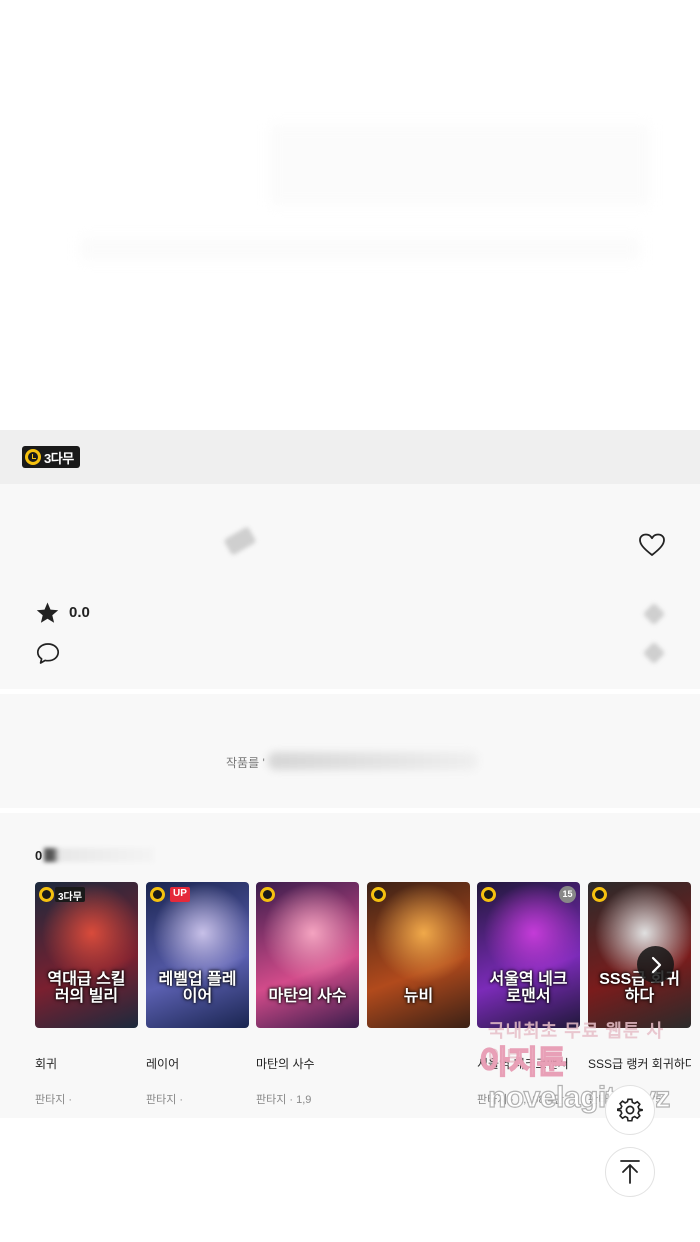  I want to click on card-title: SSS급 랭커 회귀하다, so click(639, 1072).